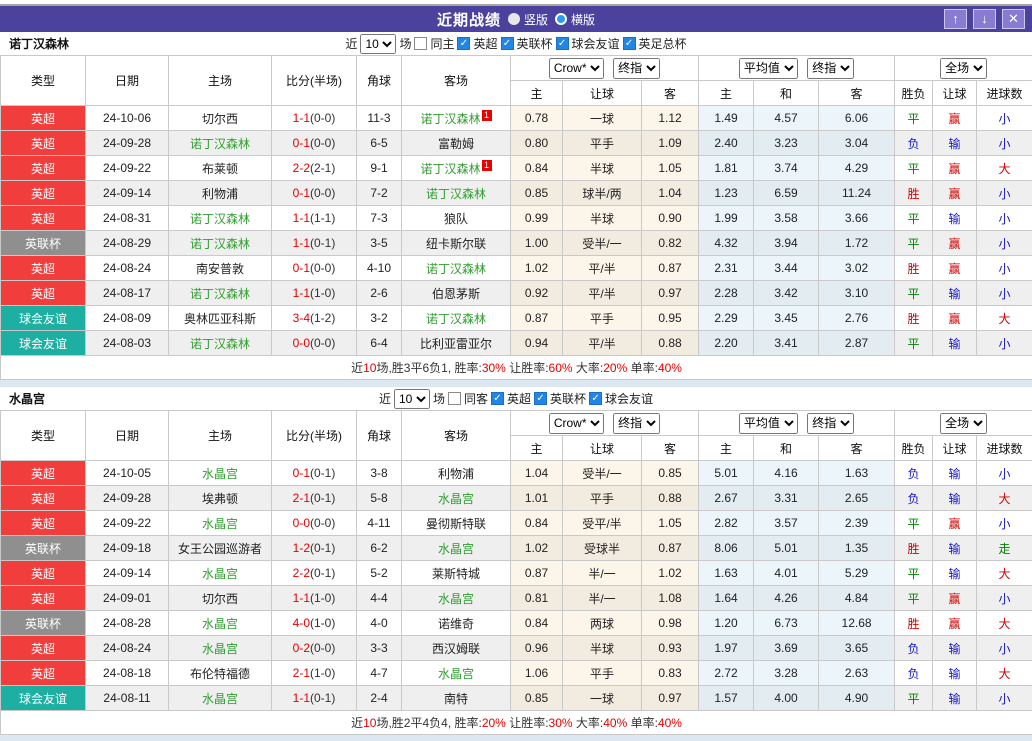  What do you see at coordinates (314, 143) in the screenshot?
I see `score-cell: 0-1(0-0)` at bounding box center [314, 143].